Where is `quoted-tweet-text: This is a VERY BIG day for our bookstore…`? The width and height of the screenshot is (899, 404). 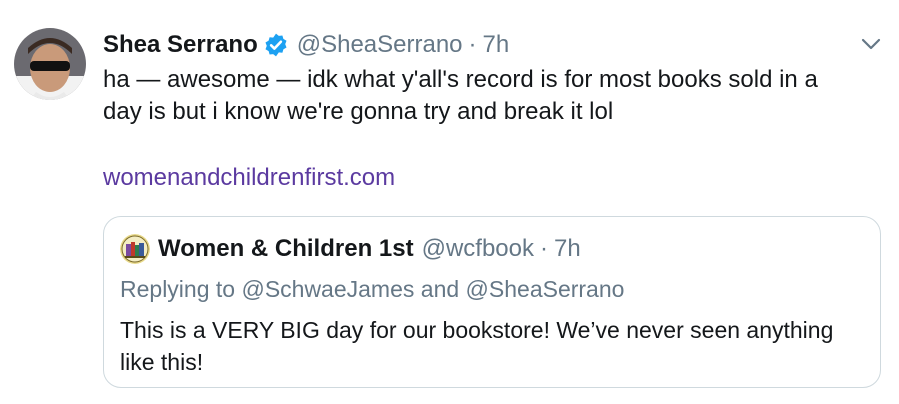
quoted-tweet-text: This is a VERY BIG day for our bookstore… is located at coordinates (477, 346).